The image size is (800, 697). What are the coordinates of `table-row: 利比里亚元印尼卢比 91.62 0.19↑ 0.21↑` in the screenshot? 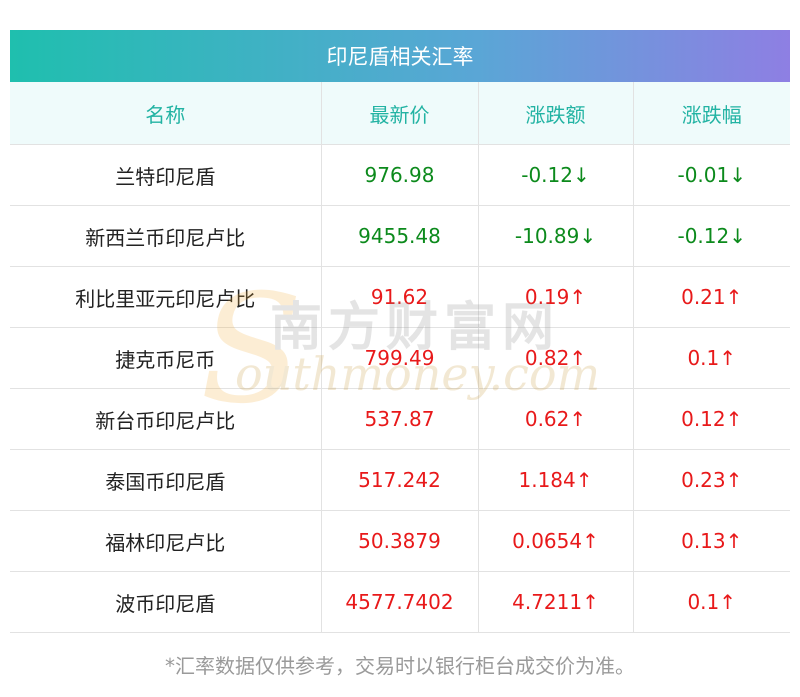 It's located at (400, 297).